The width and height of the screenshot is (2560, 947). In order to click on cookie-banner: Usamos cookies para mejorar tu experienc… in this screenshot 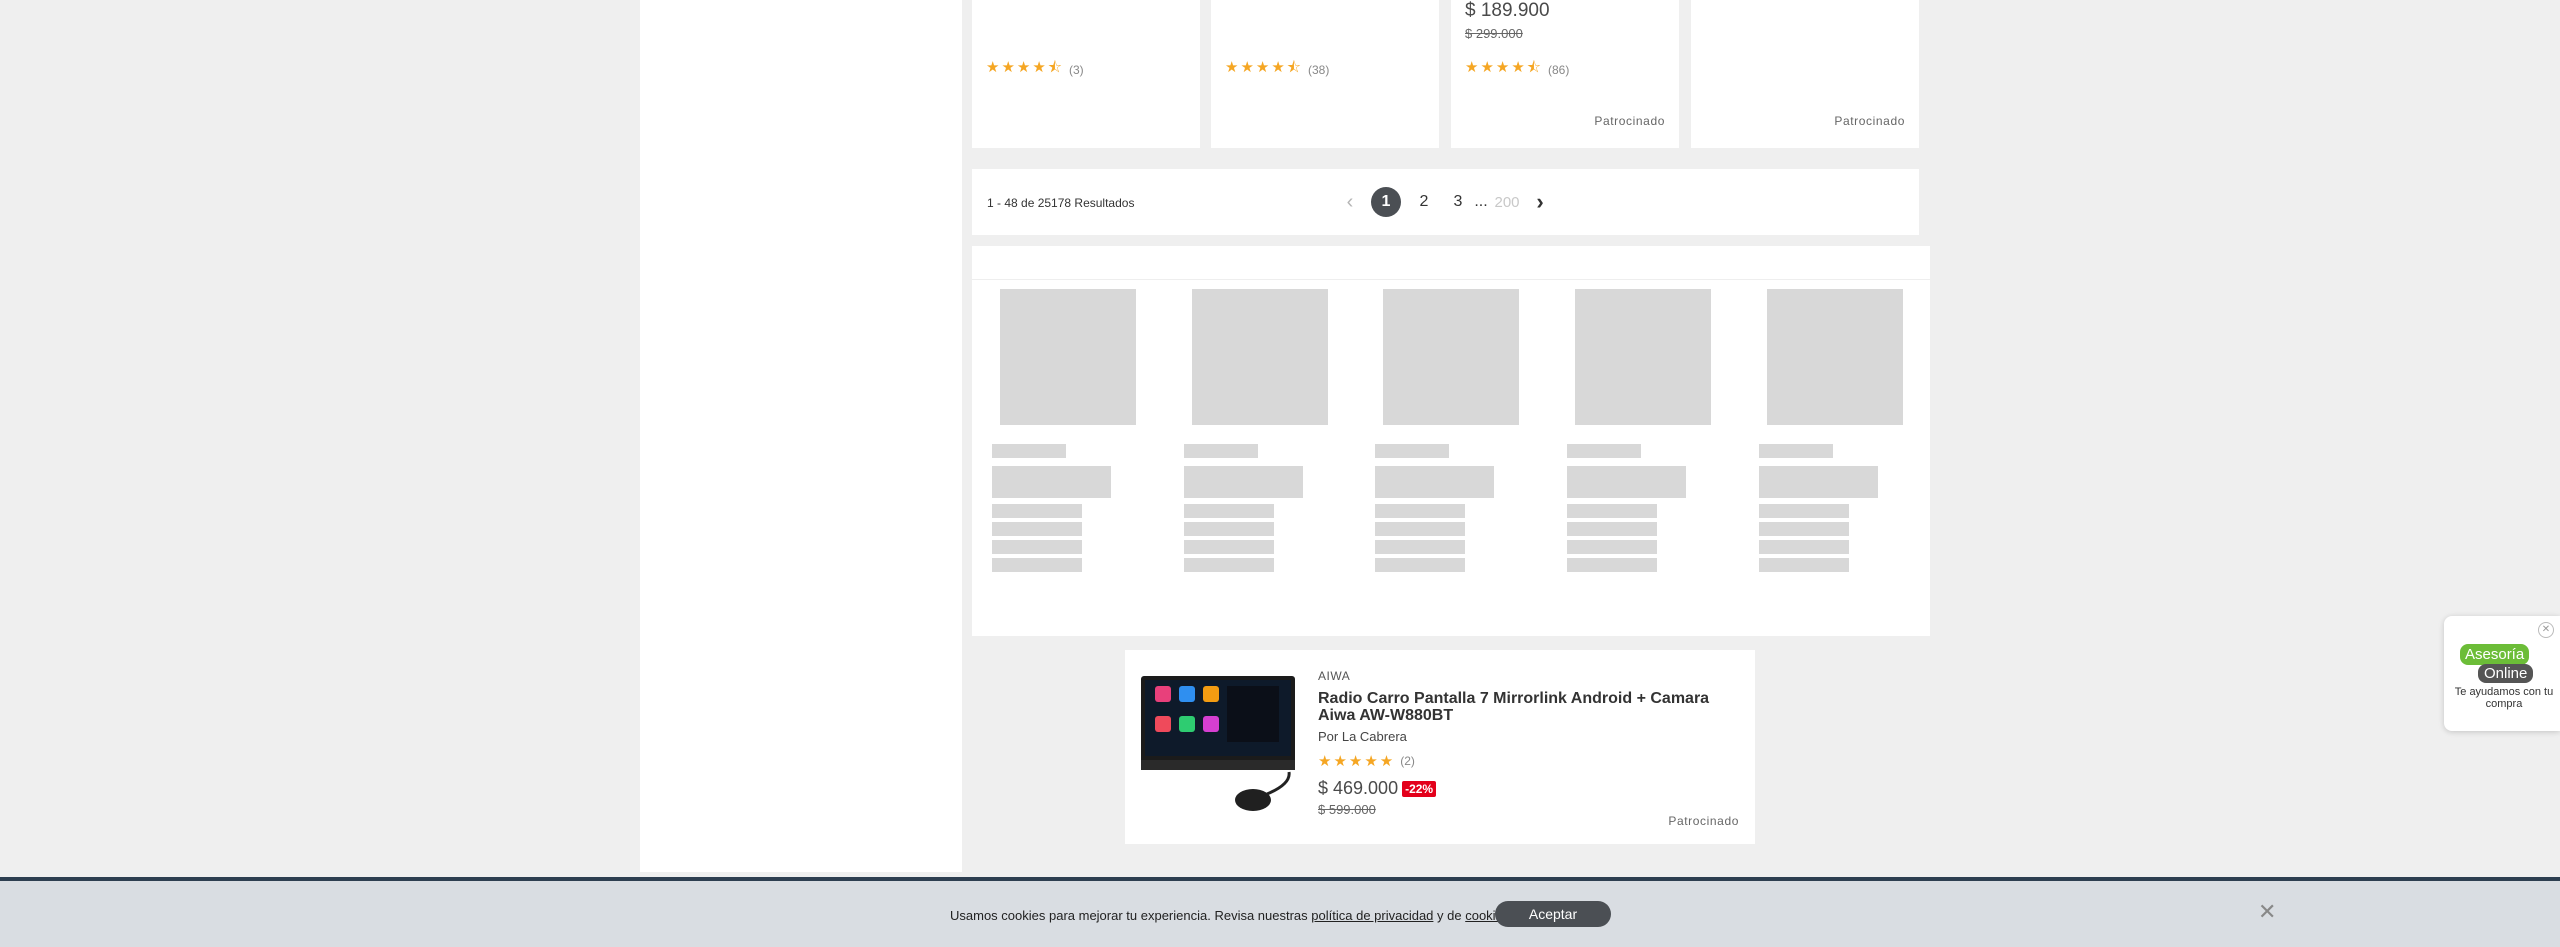, I will do `click(1280, 912)`.